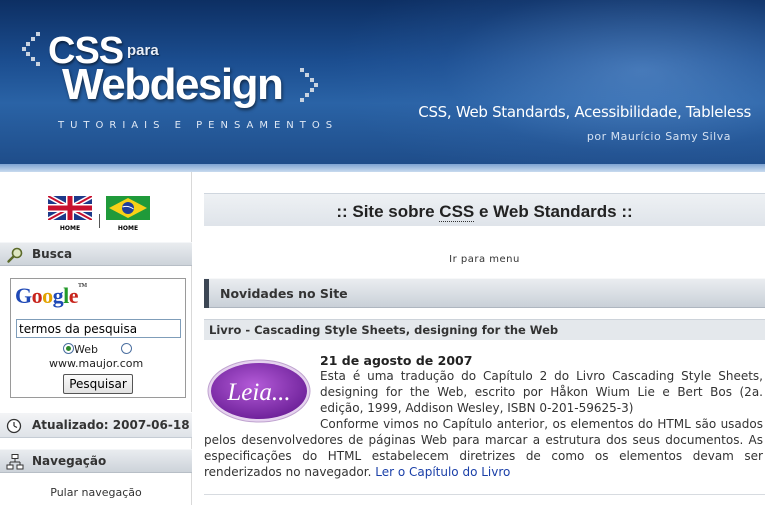 Image resolution: width=765 pixels, height=505 pixels. Describe the element at coordinates (262, 424) in the screenshot. I see `article-paragraph-2-indent` at that location.